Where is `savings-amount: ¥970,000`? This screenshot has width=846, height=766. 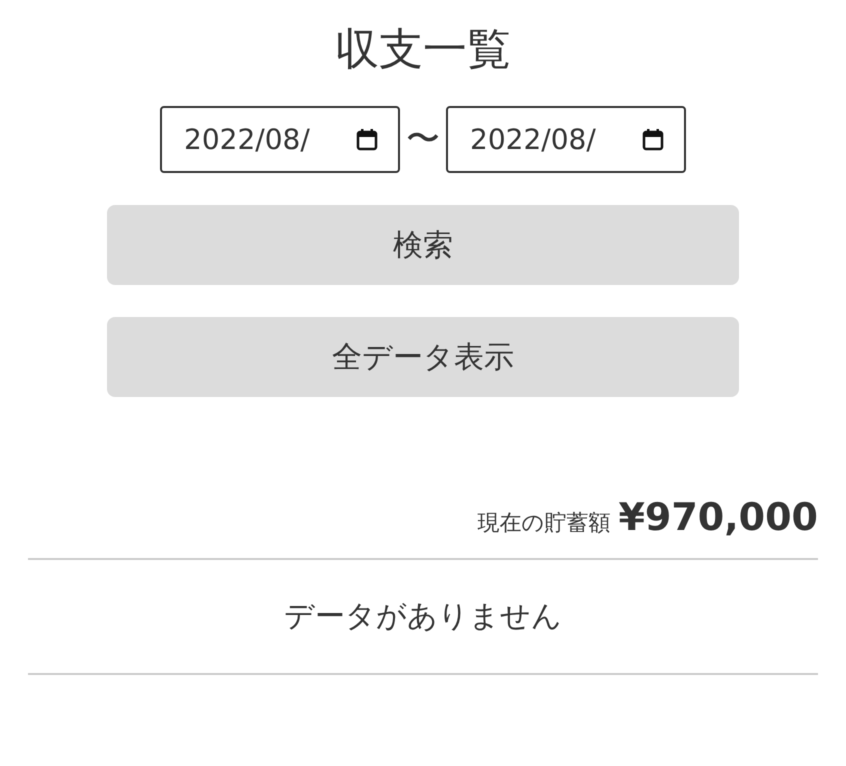 savings-amount: ¥970,000 is located at coordinates (718, 517).